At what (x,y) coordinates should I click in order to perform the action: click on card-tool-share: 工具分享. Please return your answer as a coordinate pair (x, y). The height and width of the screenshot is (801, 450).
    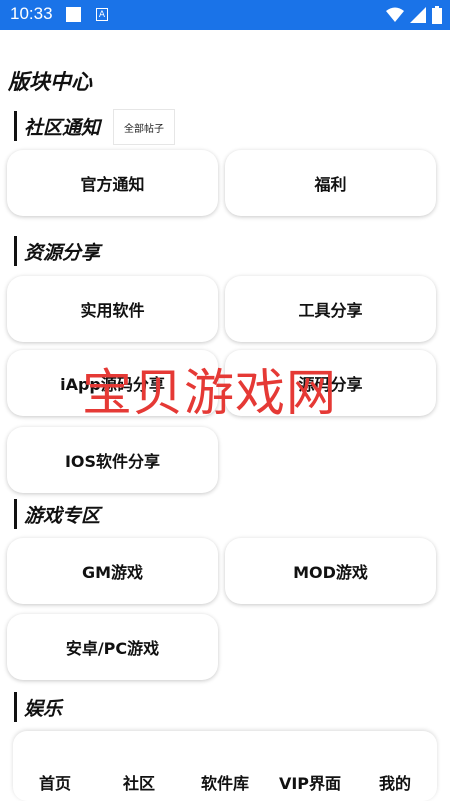
    Looking at the image, I should click on (330, 309).